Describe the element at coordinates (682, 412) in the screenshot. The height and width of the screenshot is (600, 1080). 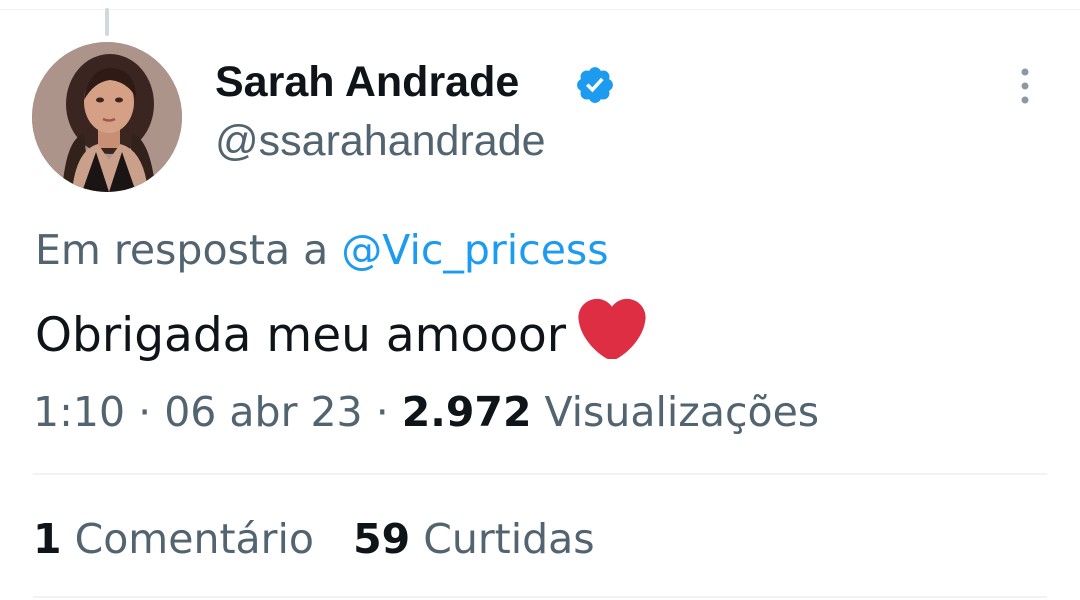
I see `views-label: Visualizações` at that location.